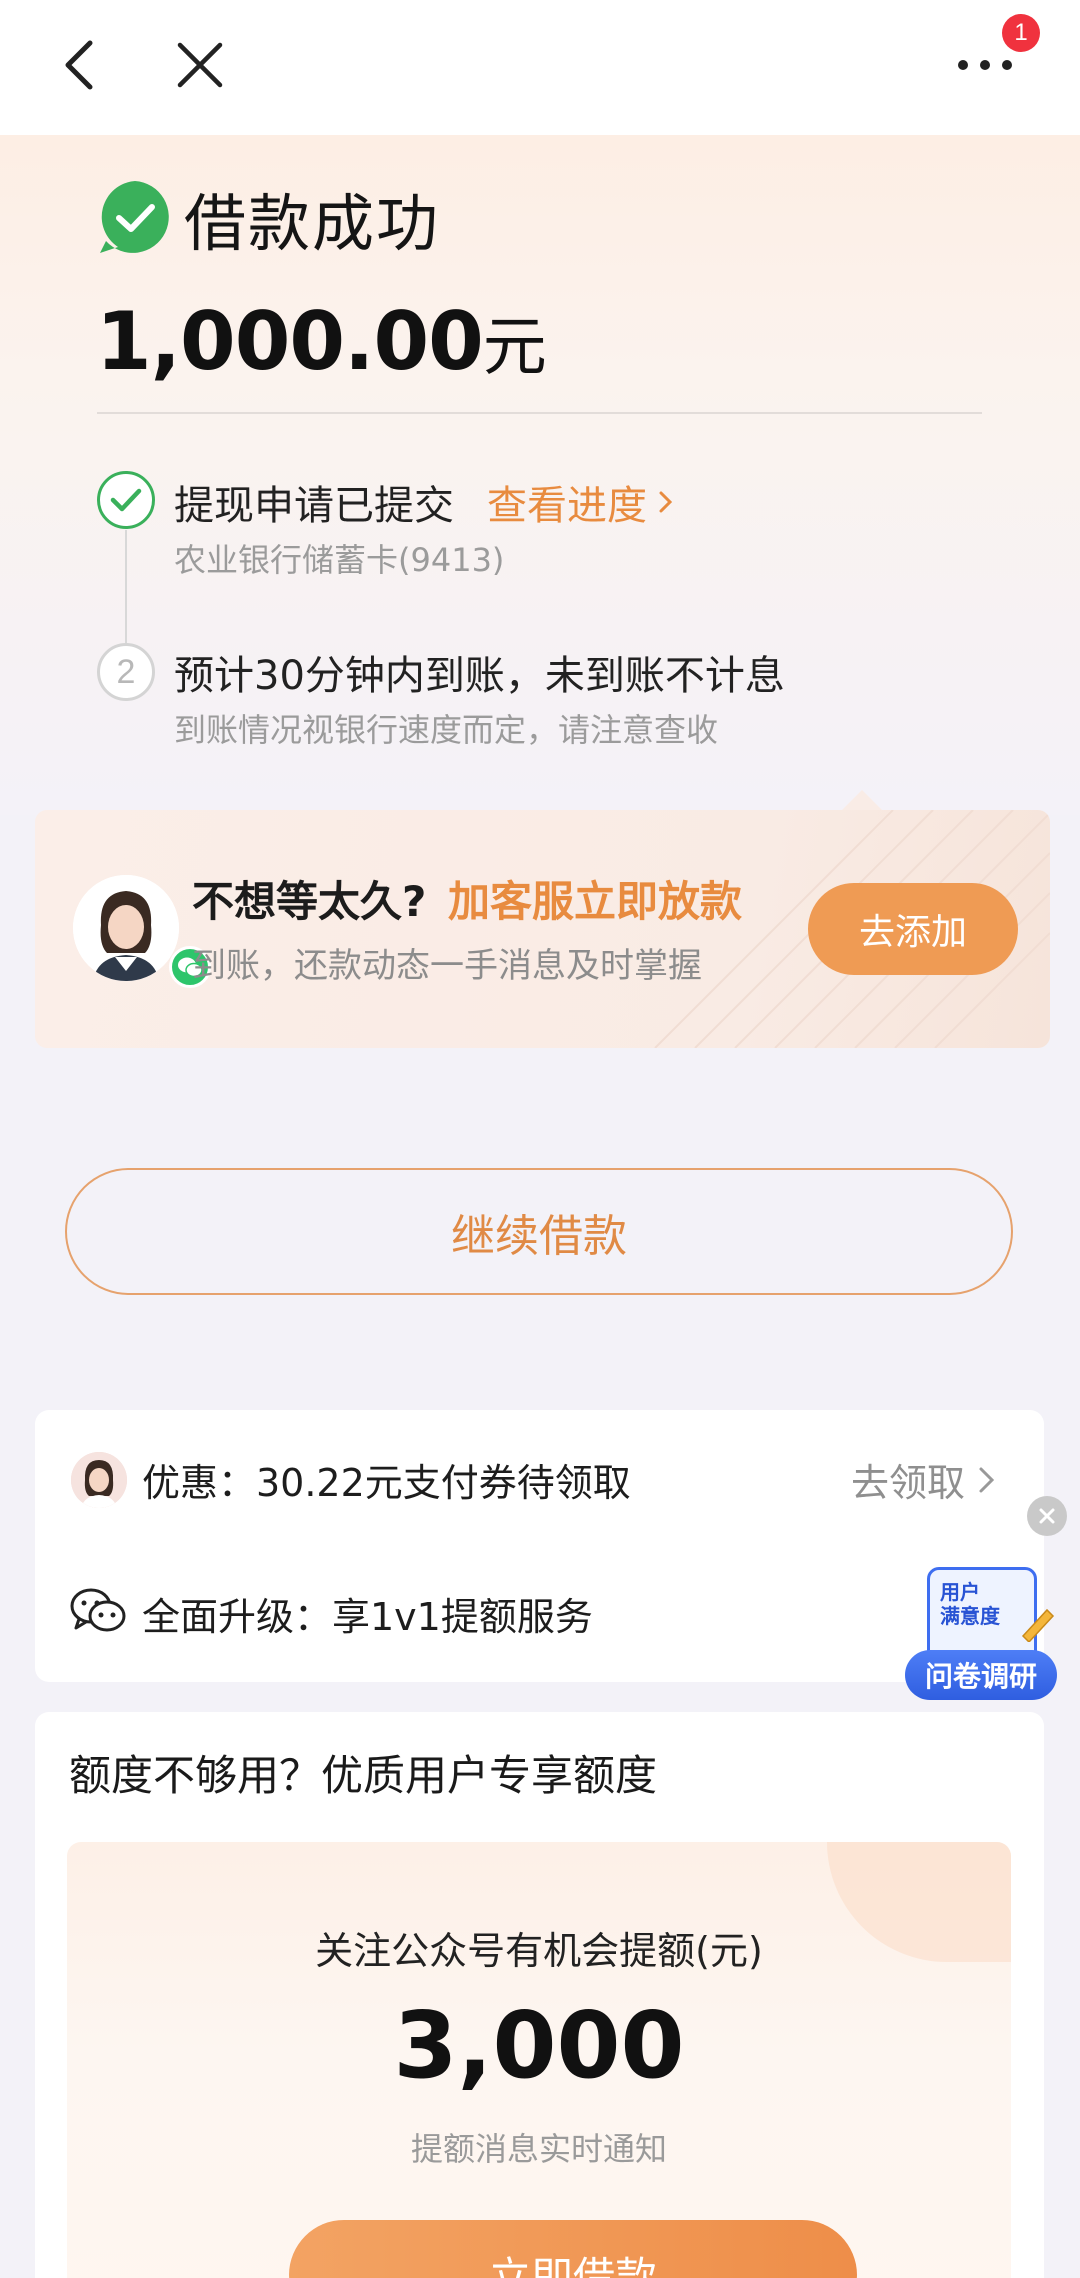 This screenshot has height=2278, width=1080. I want to click on limit-note: 提额消息实时通知, so click(538, 2149).